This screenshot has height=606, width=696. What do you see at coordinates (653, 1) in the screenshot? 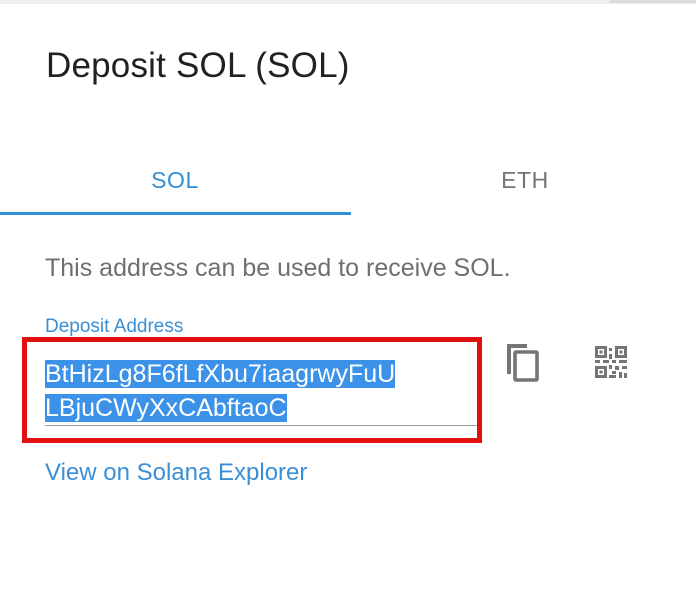
I see `window-top-edge-right` at bounding box center [653, 1].